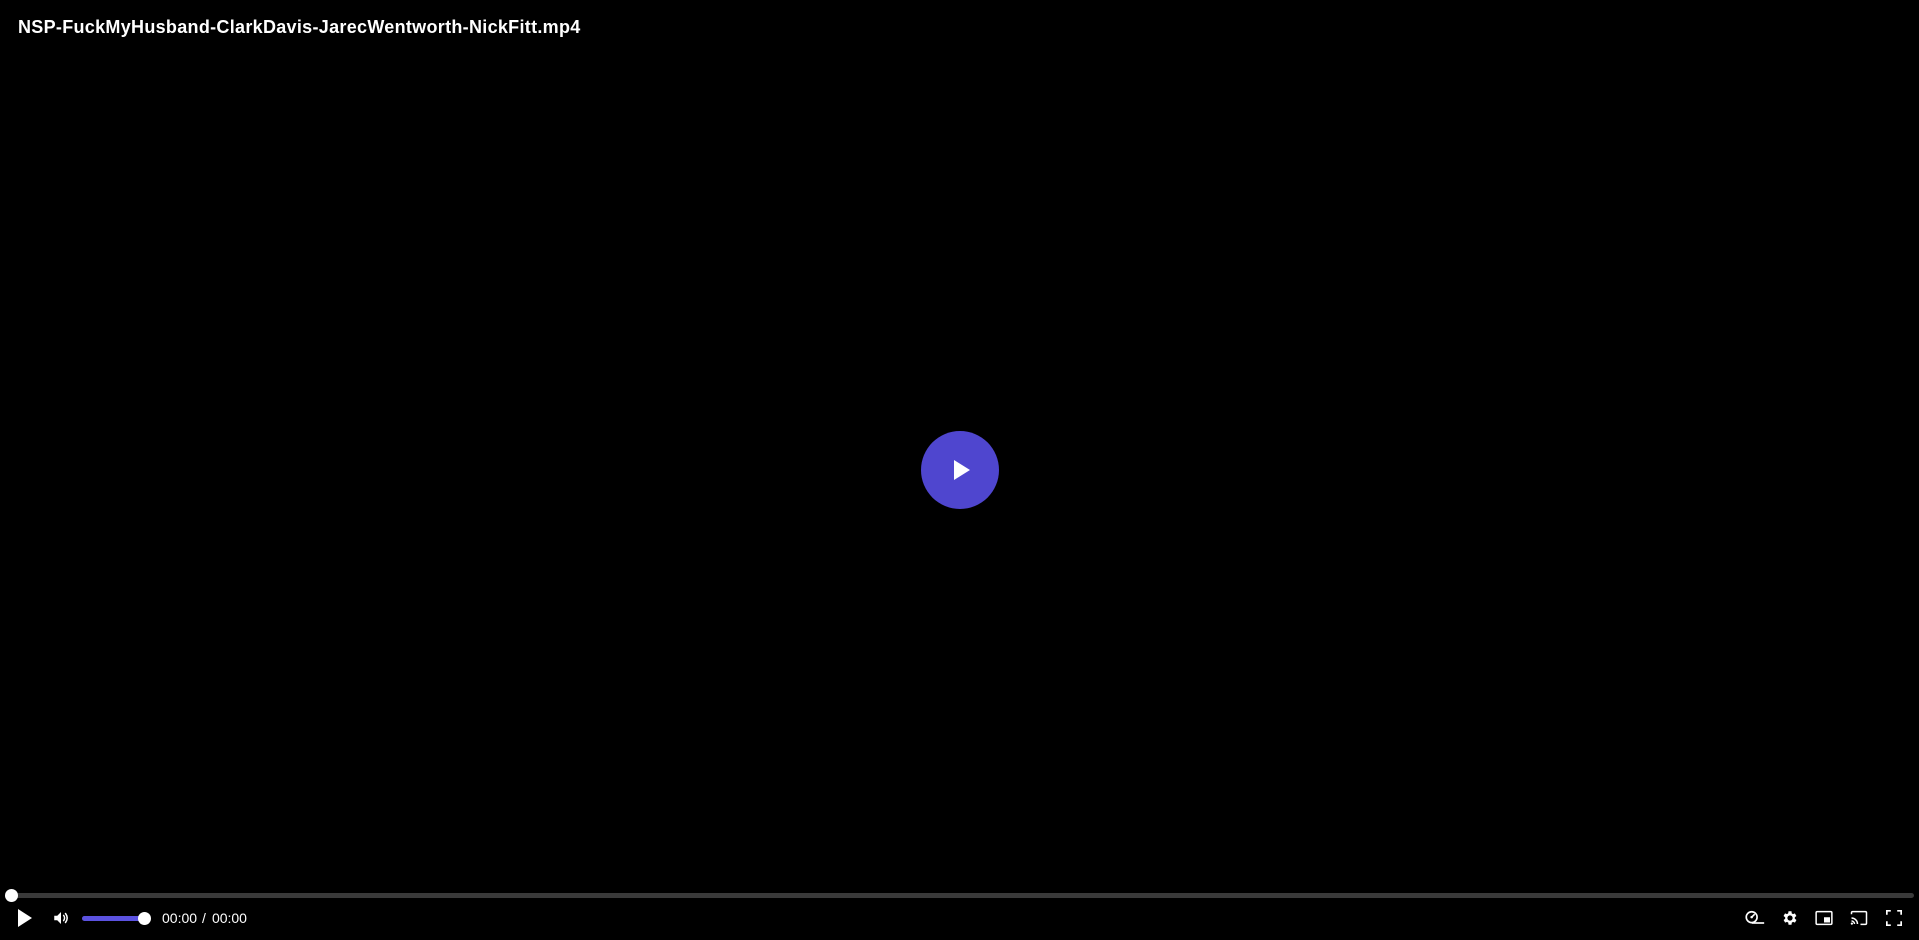  What do you see at coordinates (959, 895) in the screenshot?
I see `progress-bar` at bounding box center [959, 895].